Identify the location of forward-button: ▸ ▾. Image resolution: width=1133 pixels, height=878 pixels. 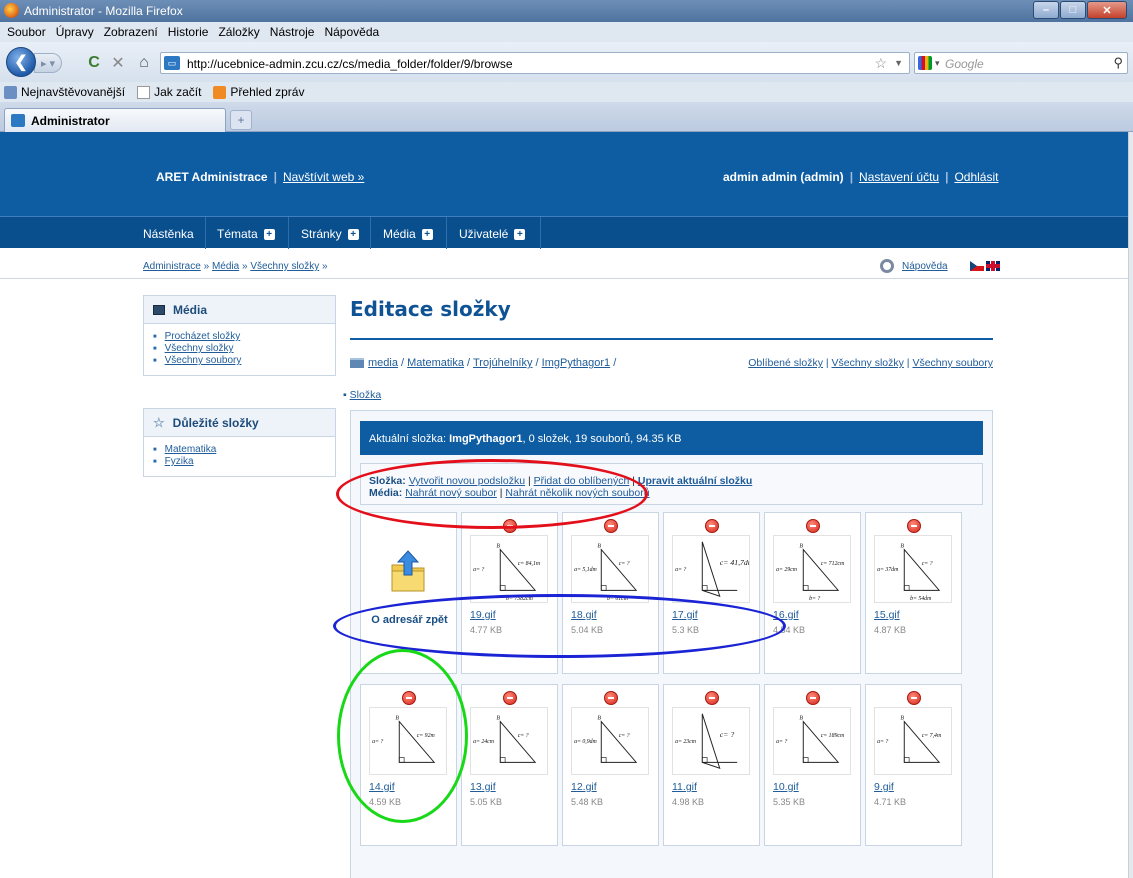
(48, 63).